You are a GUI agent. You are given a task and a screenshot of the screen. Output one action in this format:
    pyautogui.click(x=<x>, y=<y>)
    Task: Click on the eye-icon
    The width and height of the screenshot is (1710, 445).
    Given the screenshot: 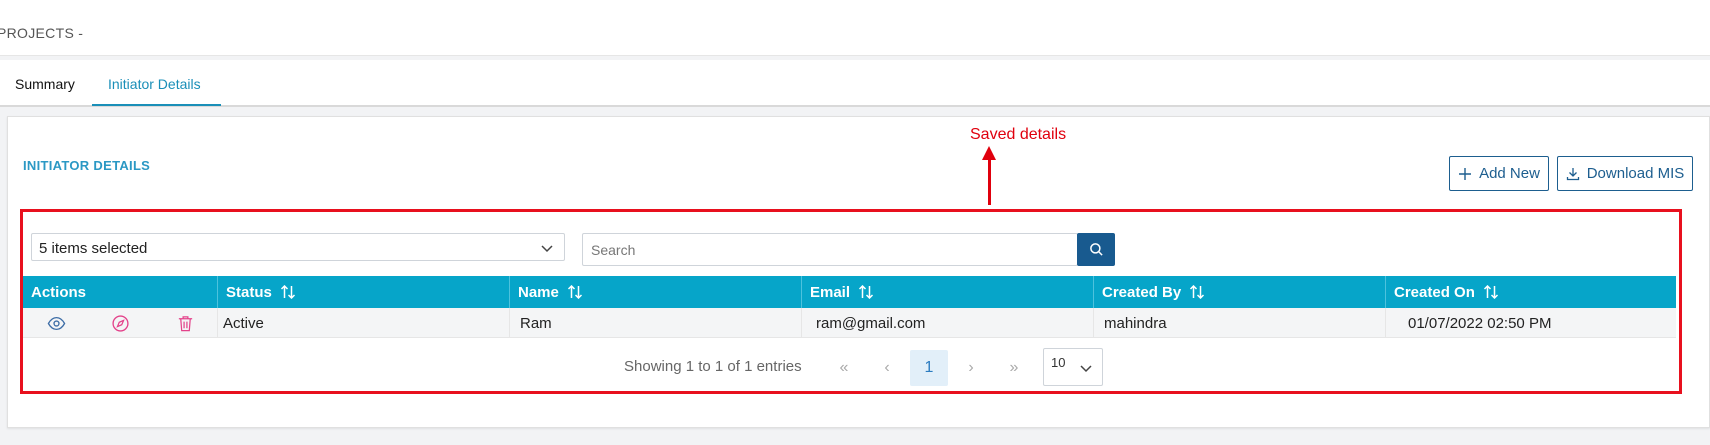 What is the action you would take?
    pyautogui.click(x=56, y=323)
    